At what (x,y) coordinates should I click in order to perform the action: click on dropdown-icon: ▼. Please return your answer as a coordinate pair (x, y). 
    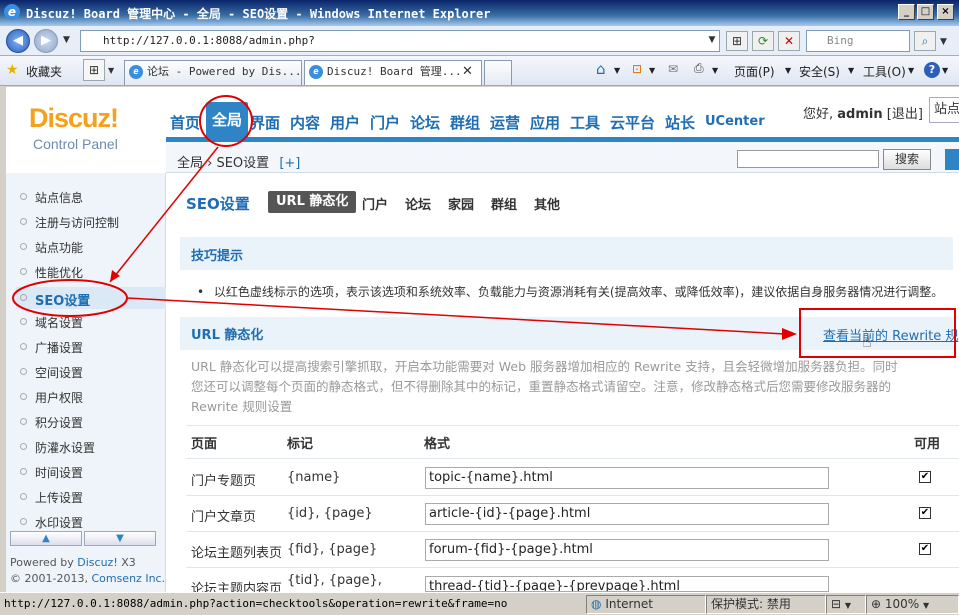
    Looking at the image, I should click on (848, 605).